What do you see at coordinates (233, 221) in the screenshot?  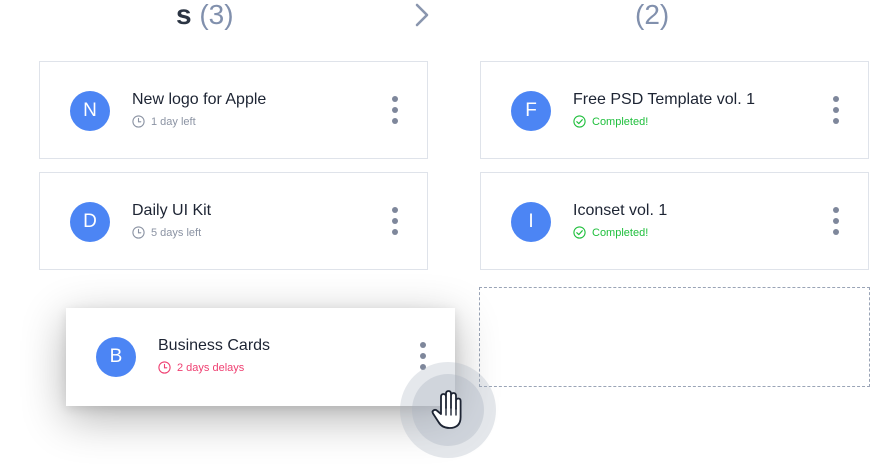 I see `task-card: D Daily UI Kit 5 days left` at bounding box center [233, 221].